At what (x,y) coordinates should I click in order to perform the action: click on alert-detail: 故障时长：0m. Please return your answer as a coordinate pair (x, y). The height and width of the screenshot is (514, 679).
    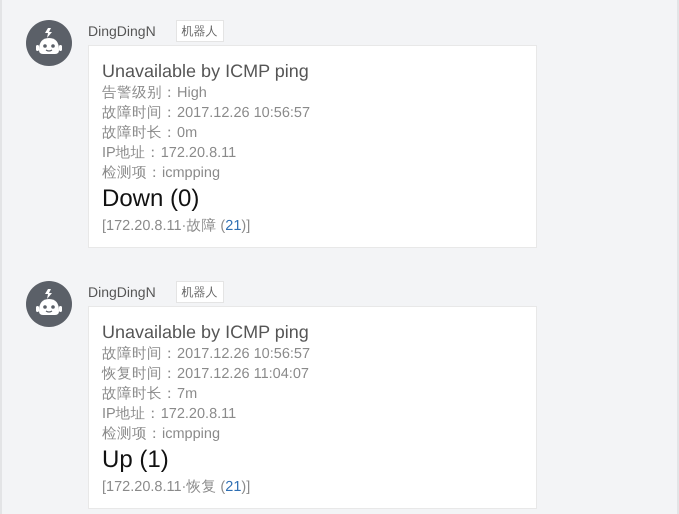
    Looking at the image, I should click on (150, 133).